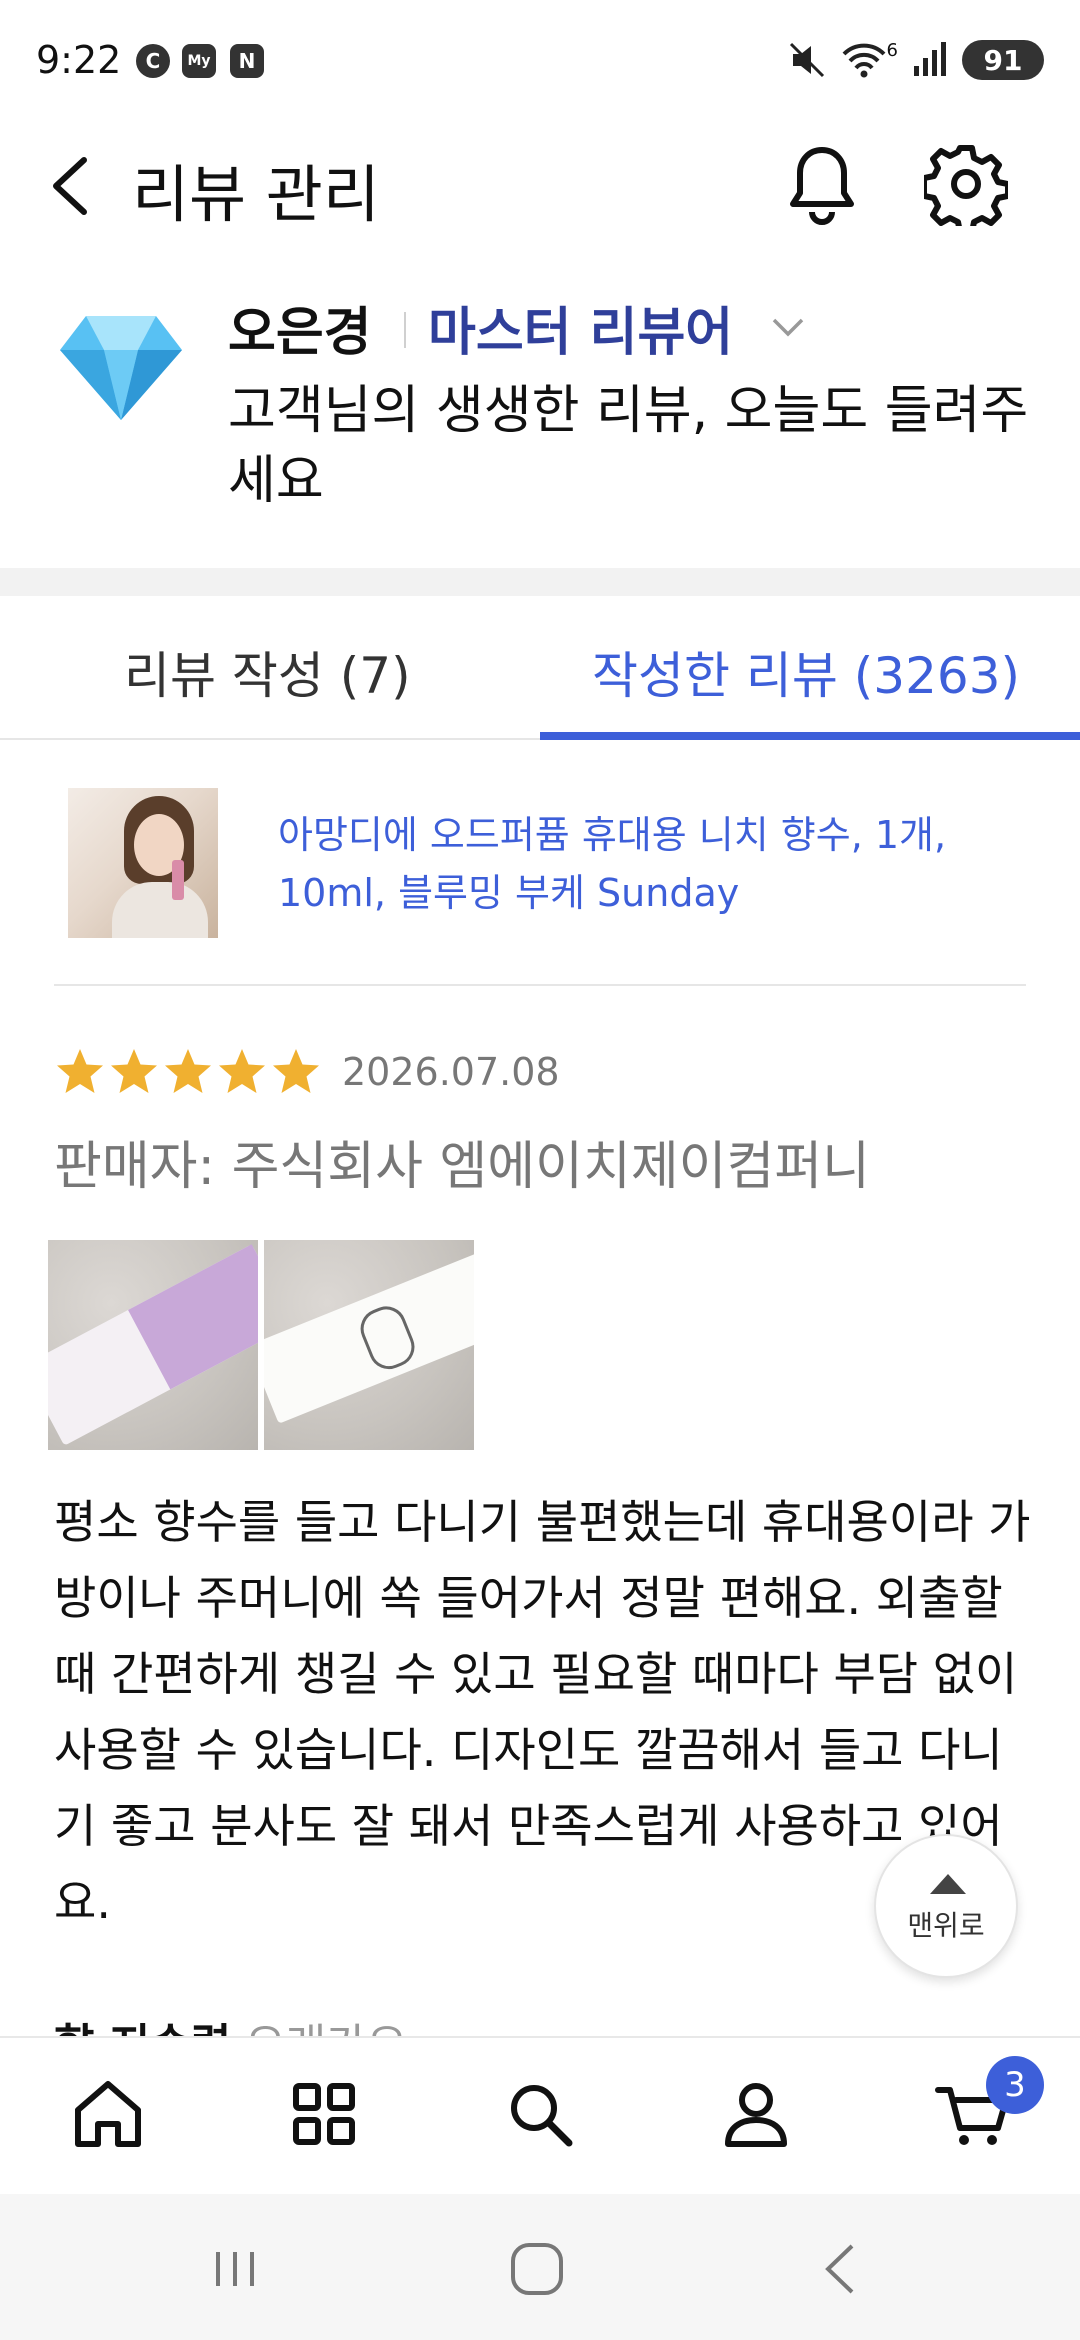 The width and height of the screenshot is (1080, 2340). Describe the element at coordinates (247, 61) in the screenshot. I see `status-app-icon-n: N` at that location.